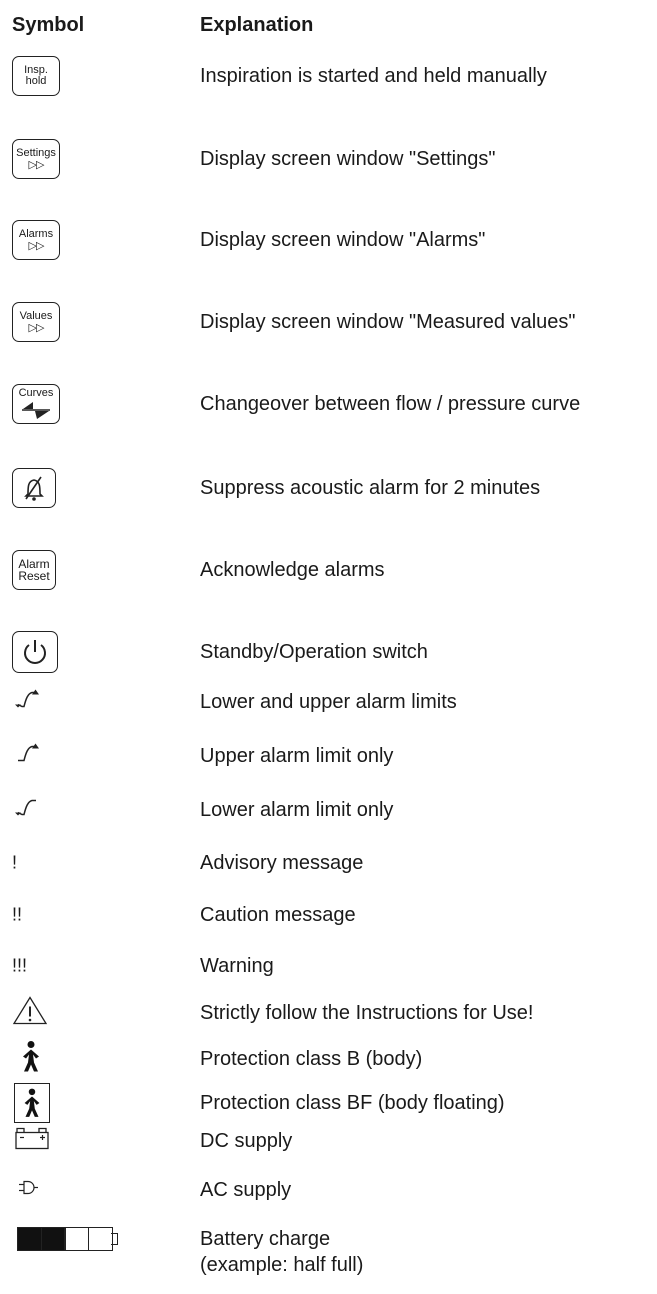 The height and width of the screenshot is (1294, 657). Describe the element at coordinates (246, 1141) in the screenshot. I see `row-explanation: DC supply` at that location.